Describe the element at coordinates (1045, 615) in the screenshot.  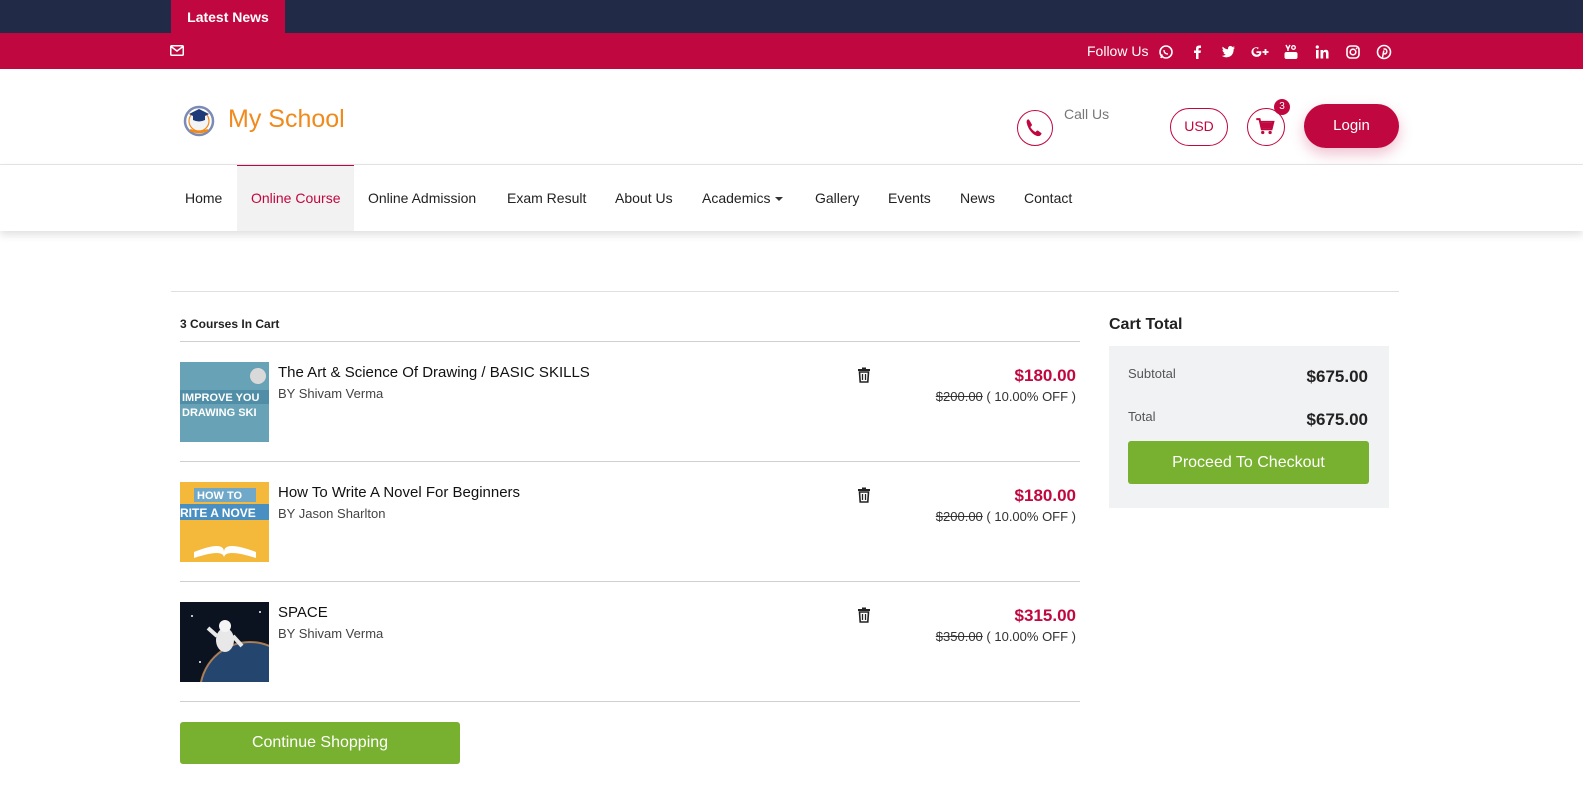
I see `course-price: $315.00` at that location.